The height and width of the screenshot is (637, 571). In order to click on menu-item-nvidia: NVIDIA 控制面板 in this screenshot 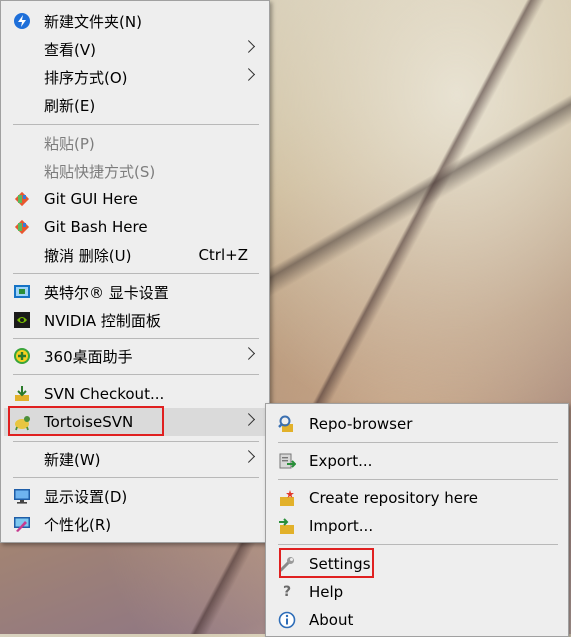, I will do `click(135, 320)`.